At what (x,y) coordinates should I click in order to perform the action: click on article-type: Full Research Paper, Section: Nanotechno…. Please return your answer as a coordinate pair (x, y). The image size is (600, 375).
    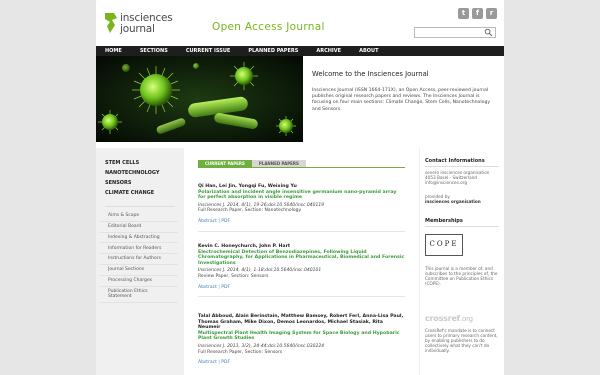
    Looking at the image, I should click on (250, 211).